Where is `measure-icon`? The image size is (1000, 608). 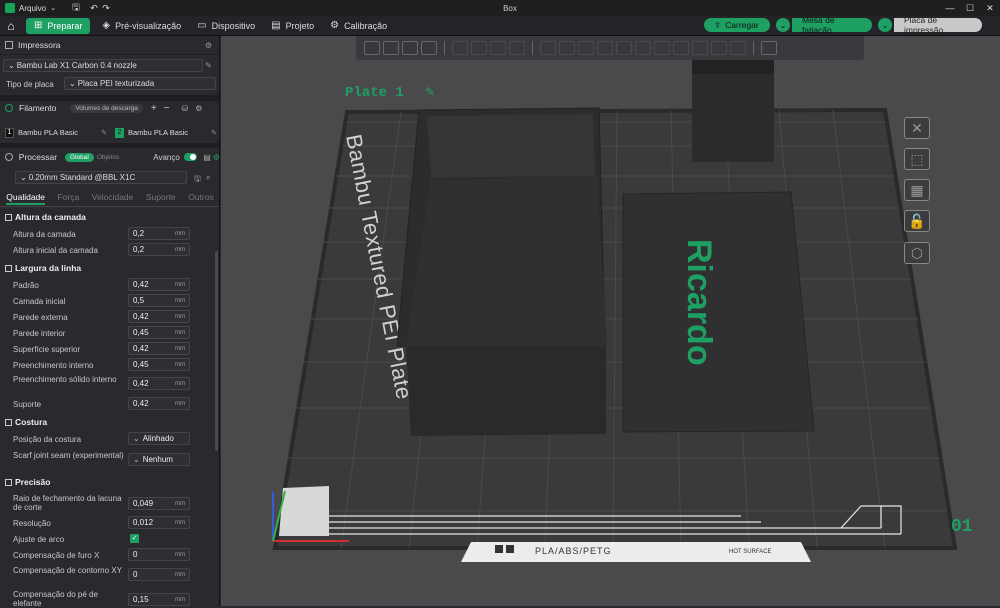
measure-icon is located at coordinates (719, 48).